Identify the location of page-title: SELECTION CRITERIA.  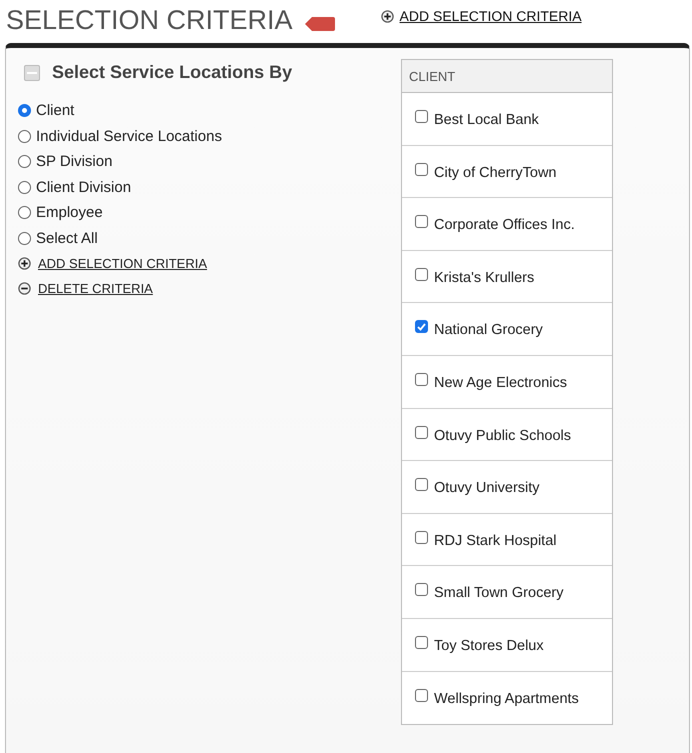
(149, 20).